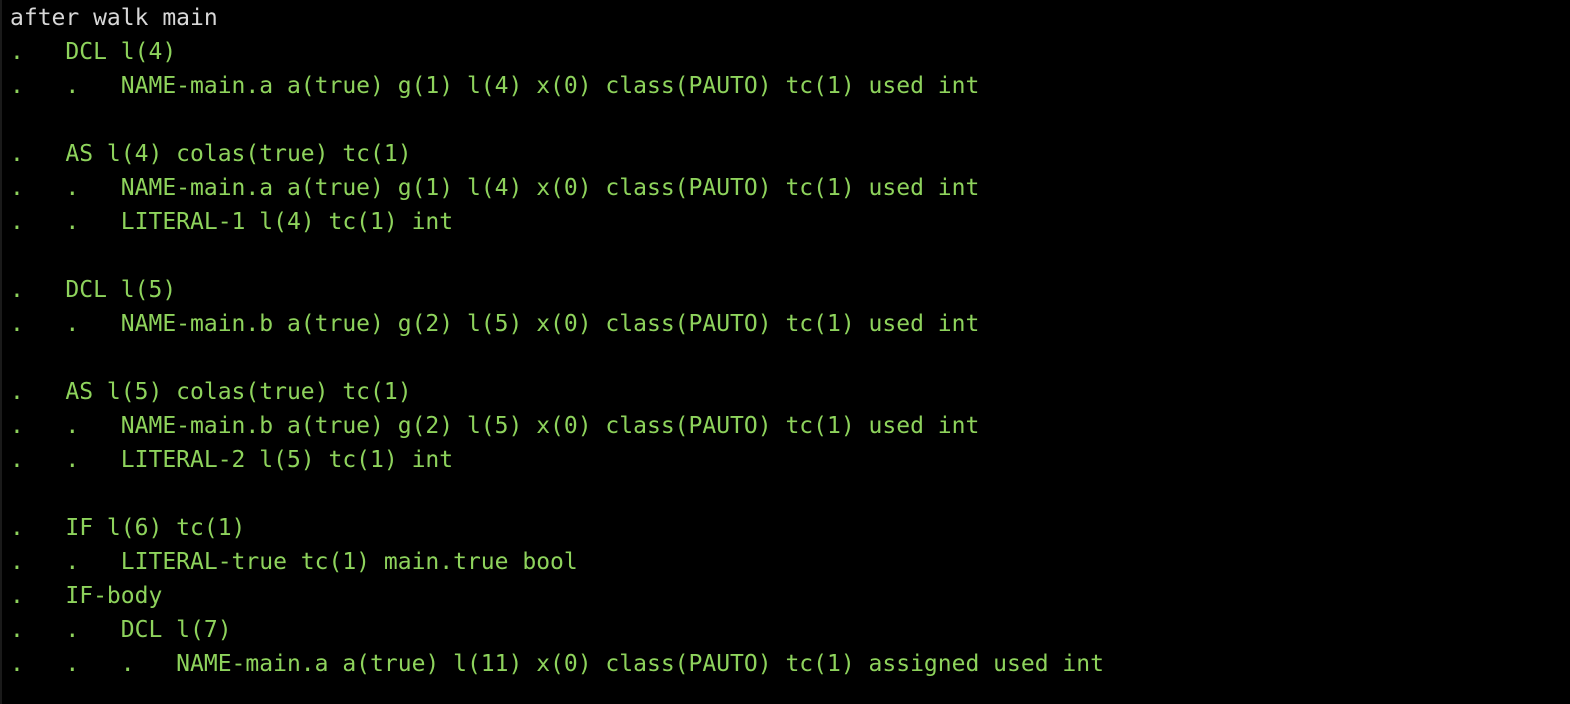 The image size is (1570, 704). I want to click on terminal-left-edge, so click(1, 352).